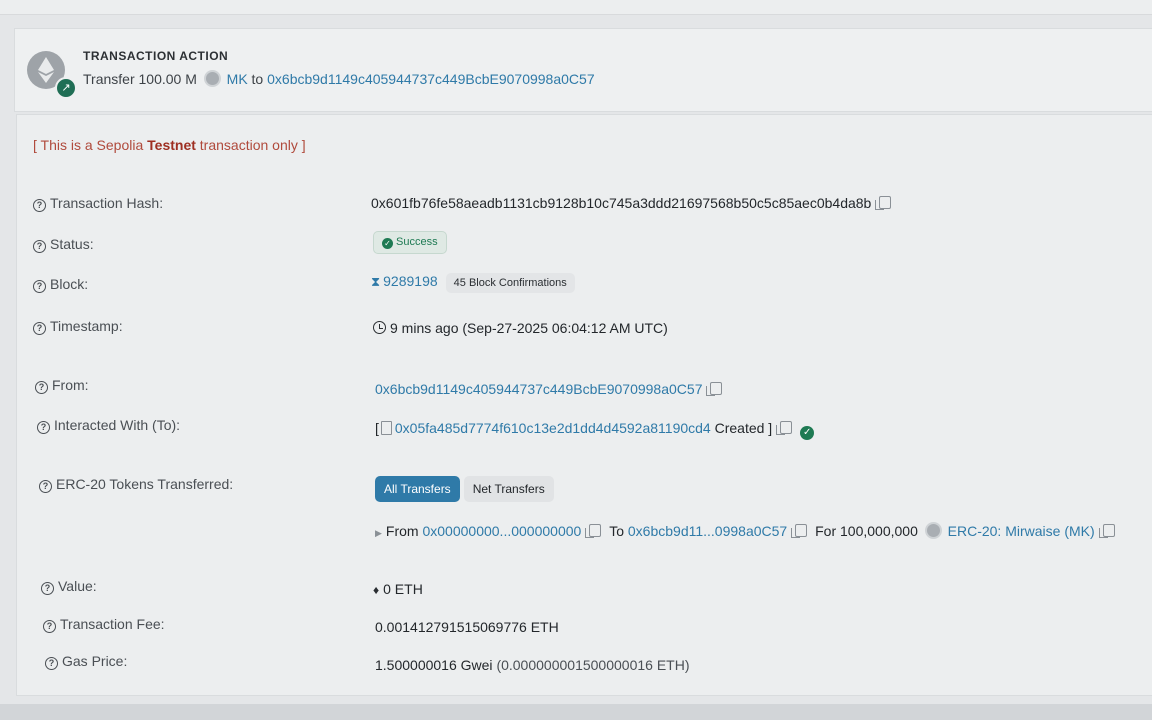  I want to click on transfer-for-label: For, so click(826, 531).